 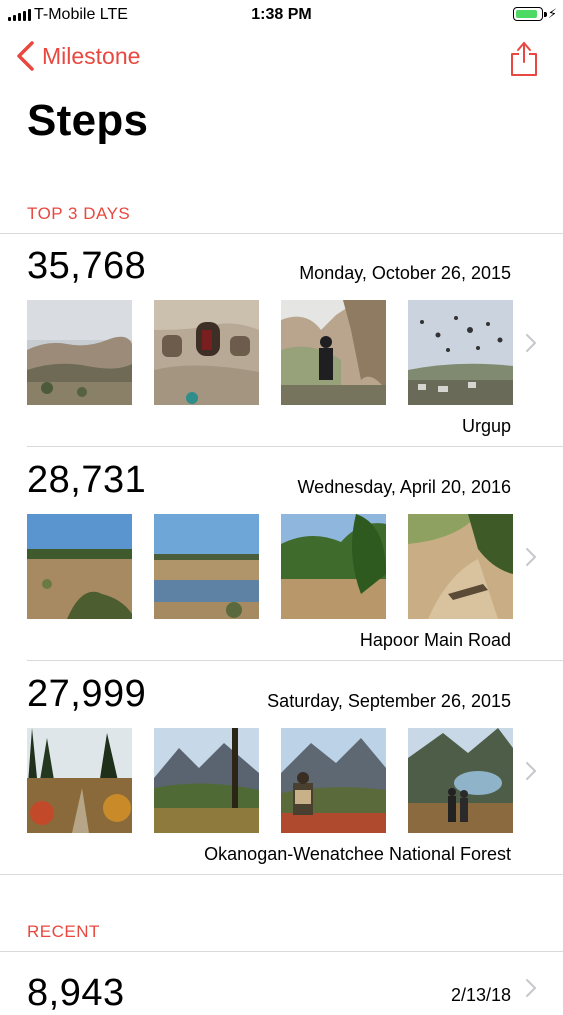 What do you see at coordinates (545, 14) in the screenshot?
I see `battery-tip` at bounding box center [545, 14].